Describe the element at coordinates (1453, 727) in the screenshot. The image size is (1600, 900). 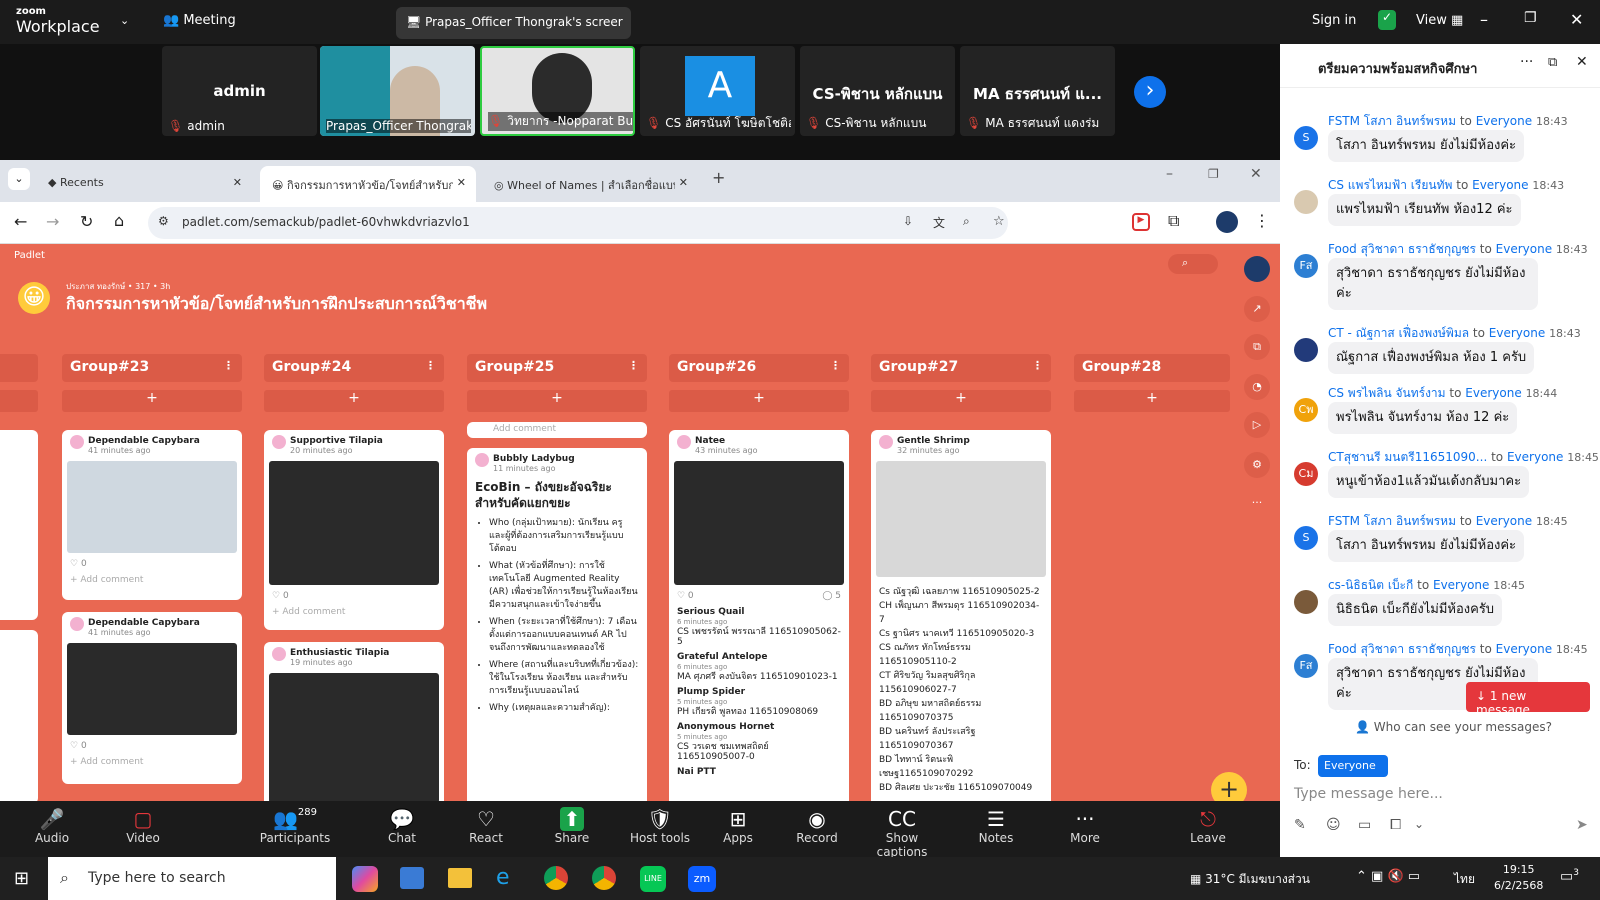
I see `who-can-see-link: 👤 Who can see your messages?` at that location.